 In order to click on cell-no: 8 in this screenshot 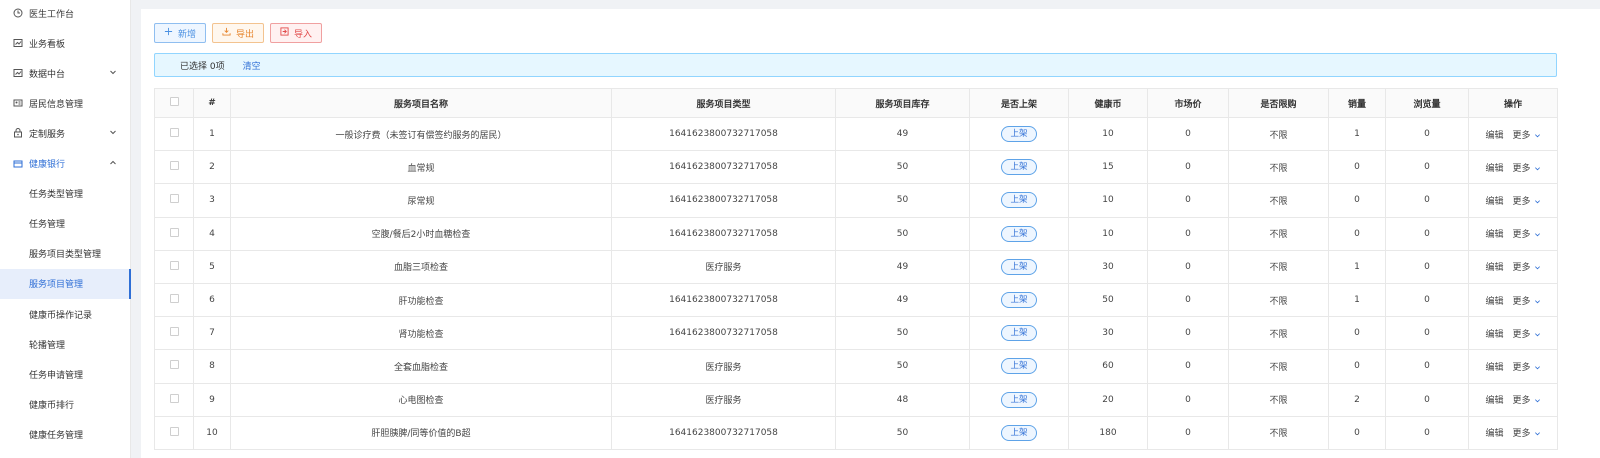, I will do `click(212, 366)`.